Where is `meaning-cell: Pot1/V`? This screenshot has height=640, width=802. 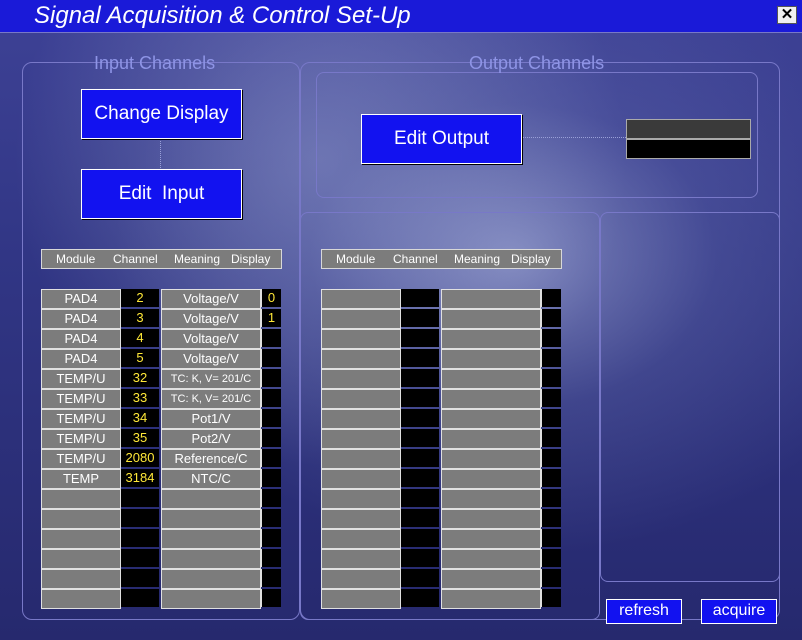 meaning-cell: Pot1/V is located at coordinates (211, 419).